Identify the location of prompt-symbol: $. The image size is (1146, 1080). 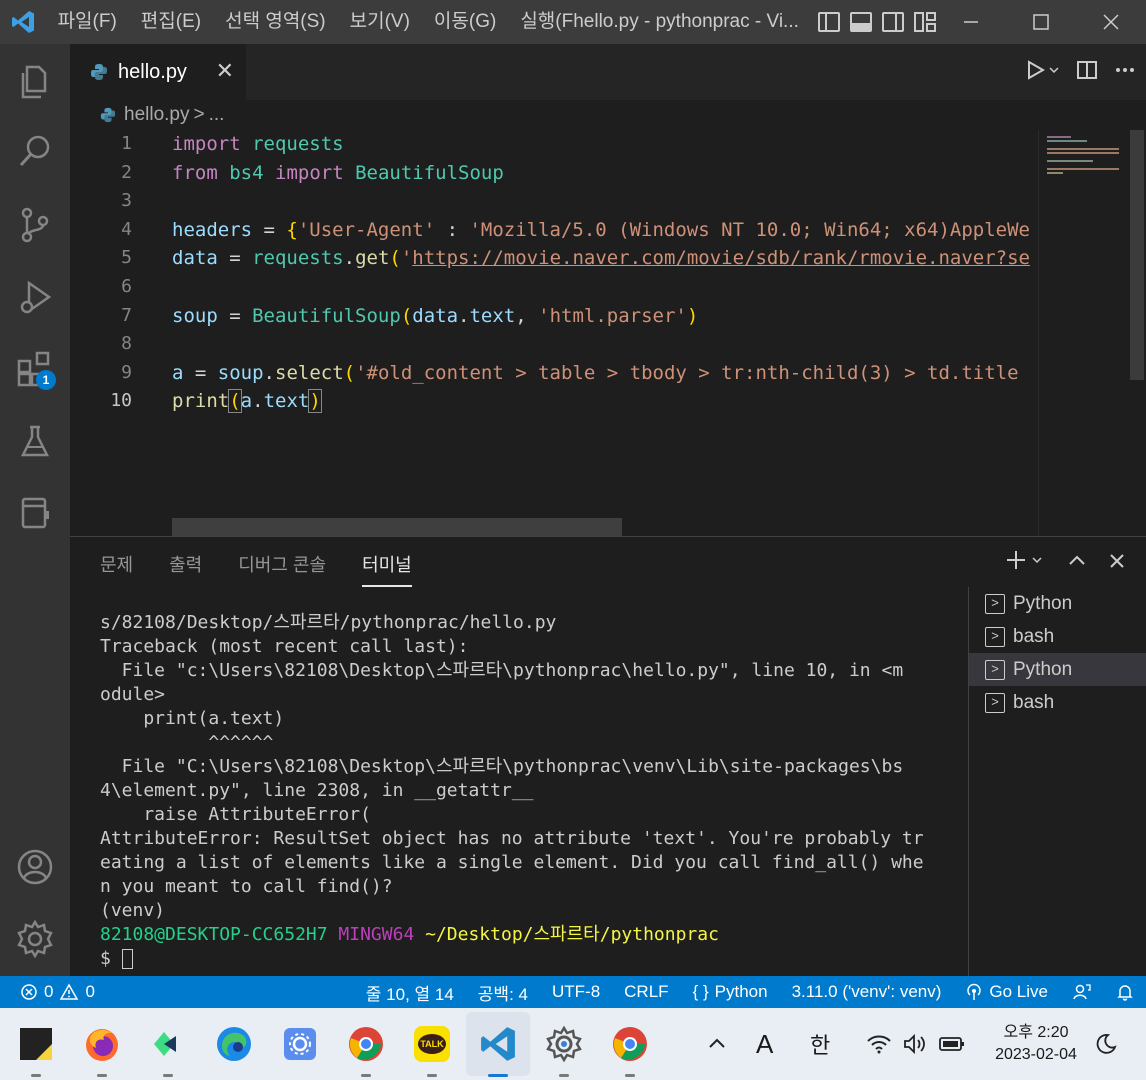
(105, 958).